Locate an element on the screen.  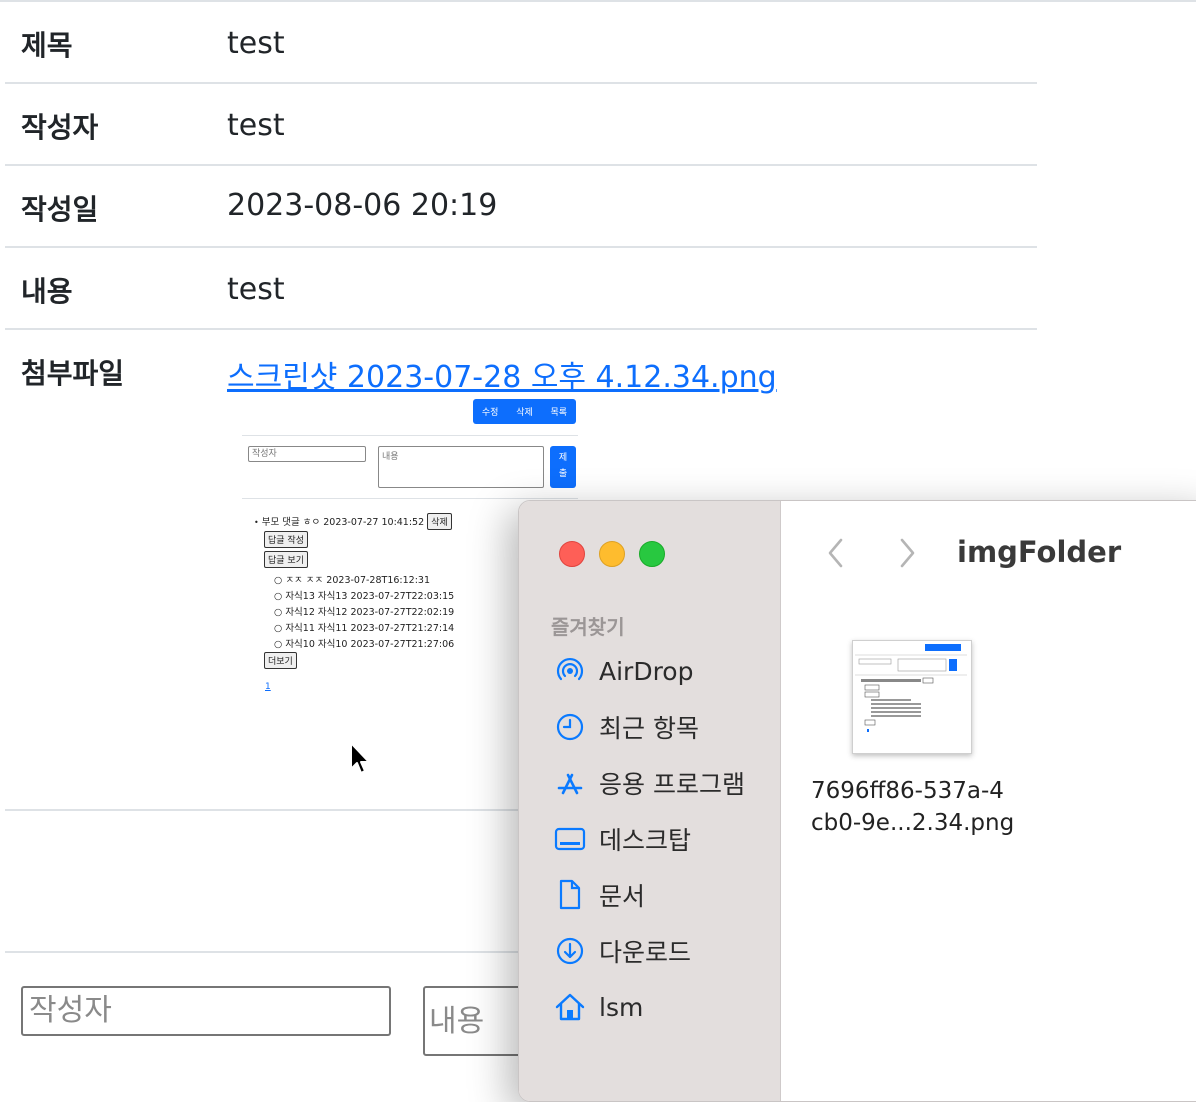
folder-title: imgFolder is located at coordinates (1039, 552).